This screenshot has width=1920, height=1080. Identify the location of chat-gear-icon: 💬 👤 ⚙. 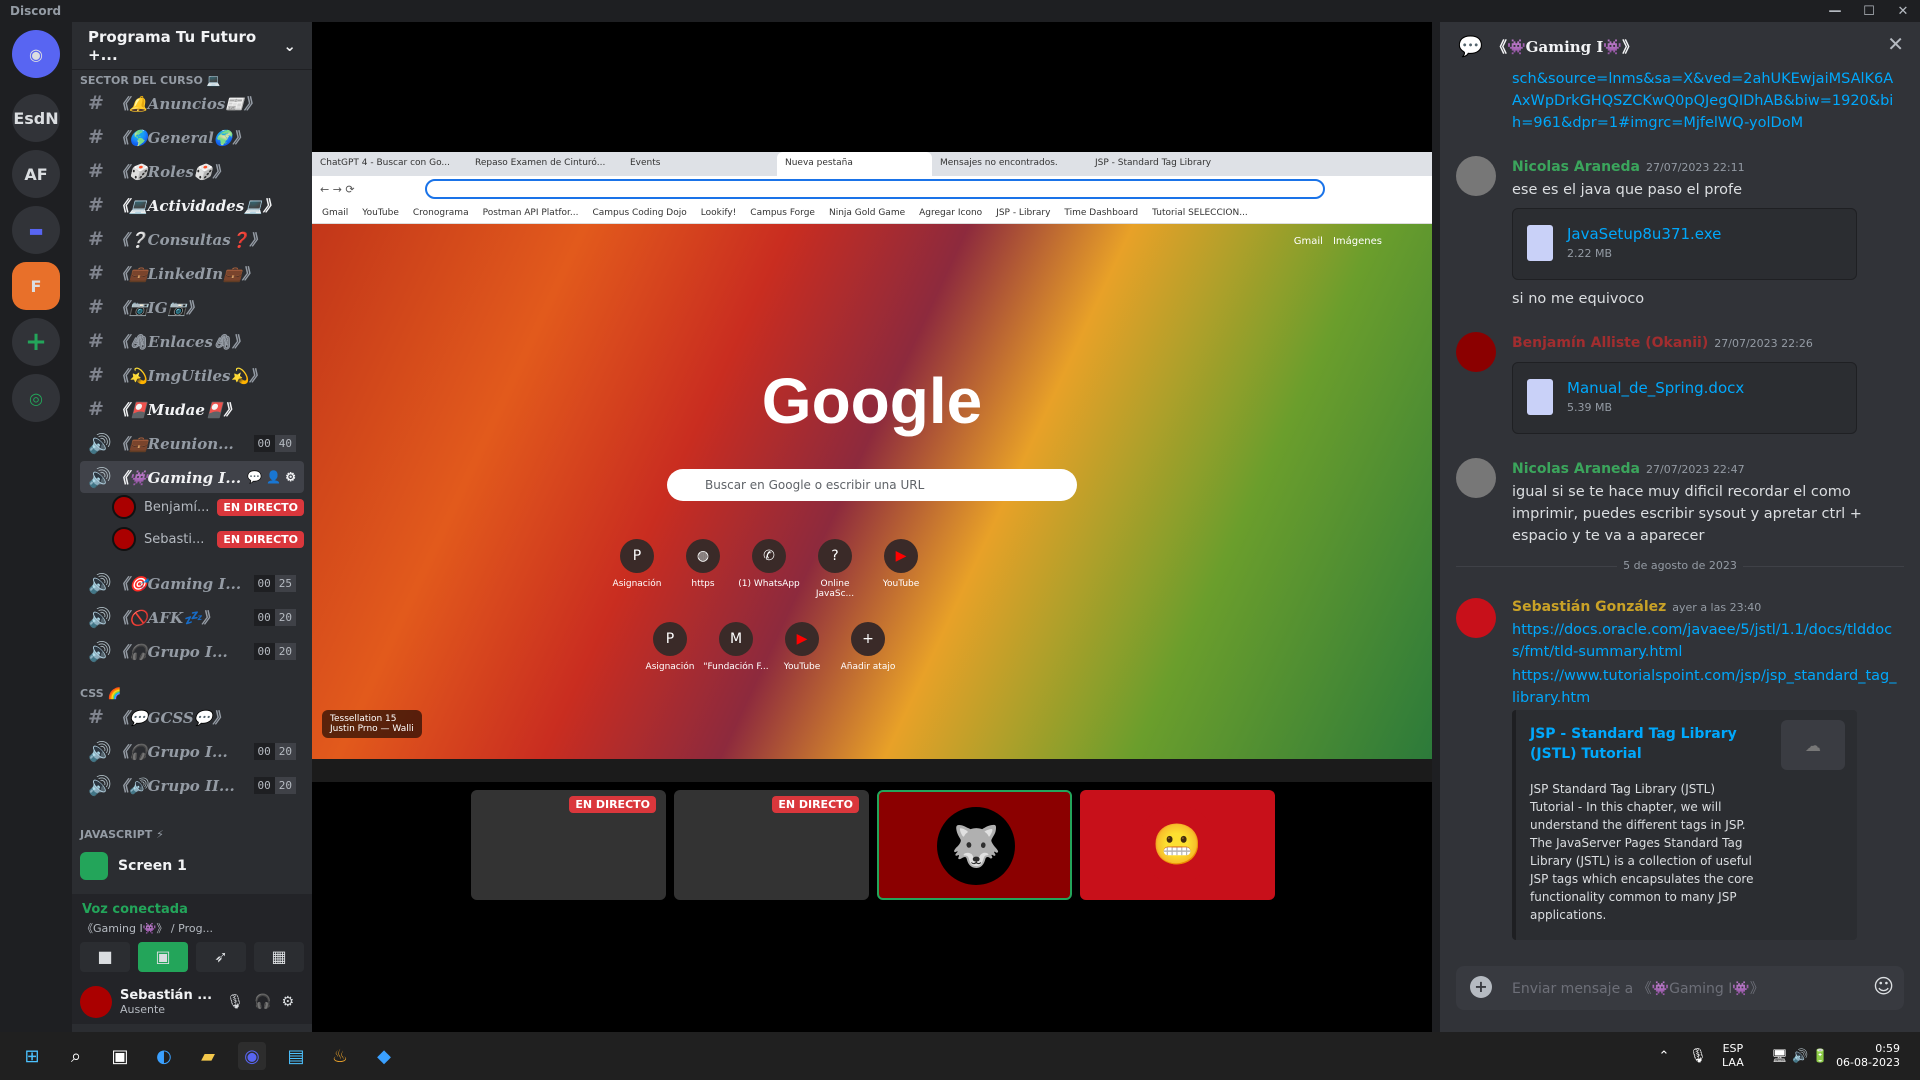
(271, 477).